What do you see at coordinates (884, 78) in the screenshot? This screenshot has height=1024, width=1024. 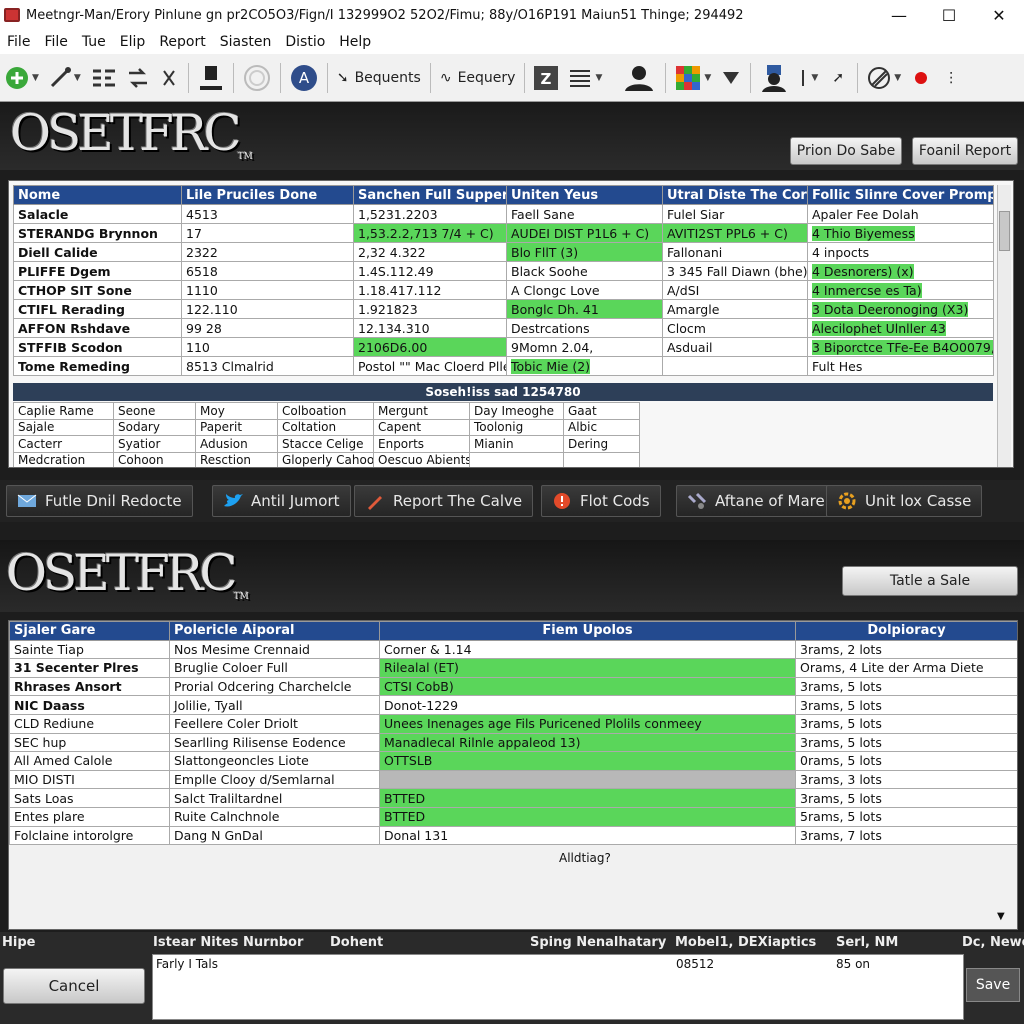 I see `no-entry-icon: ▼` at bounding box center [884, 78].